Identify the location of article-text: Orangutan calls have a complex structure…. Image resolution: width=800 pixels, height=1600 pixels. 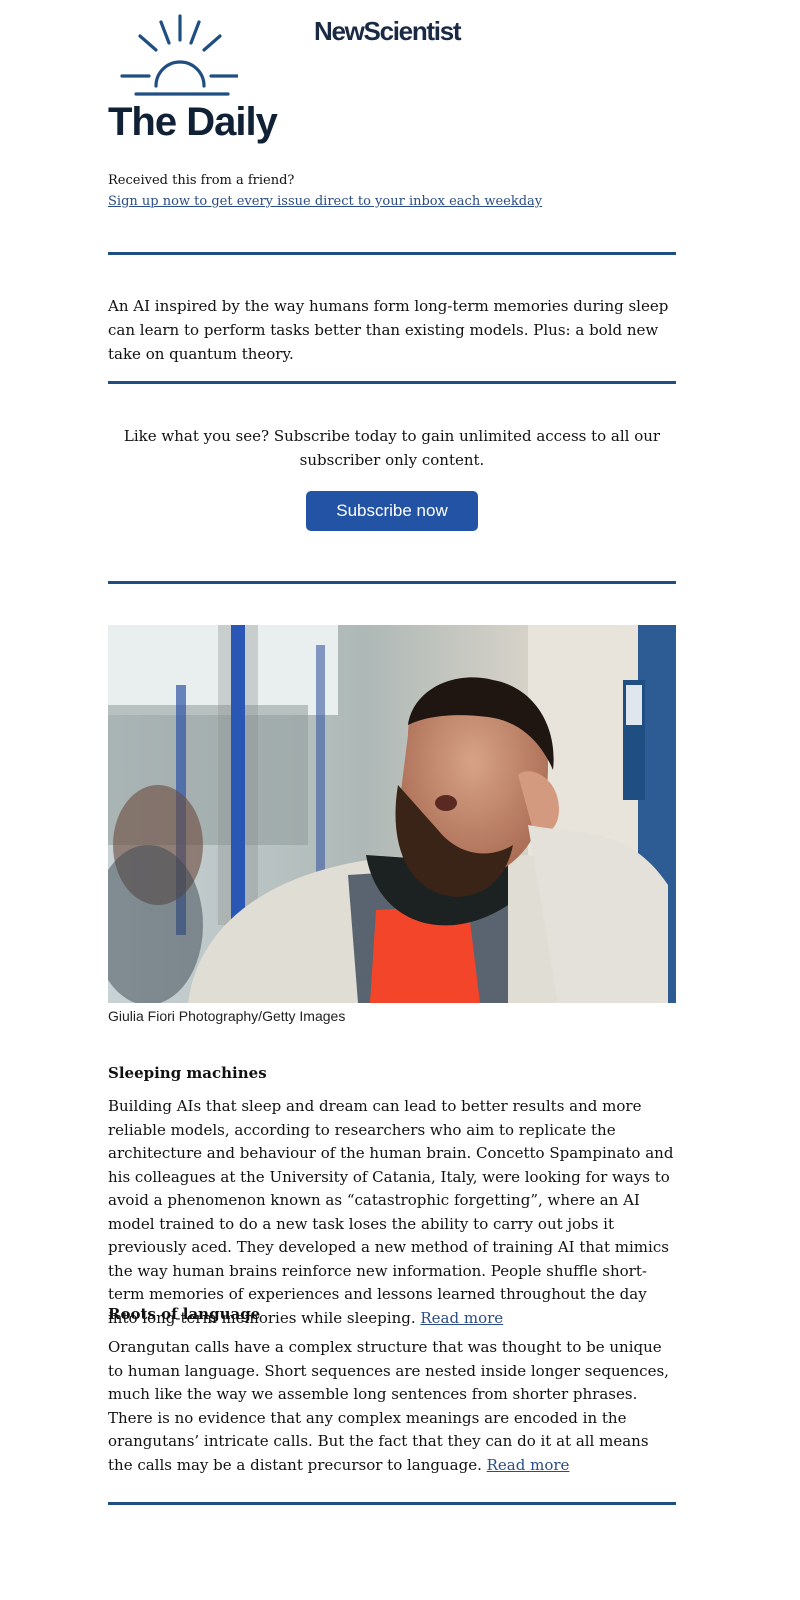
(388, 1406).